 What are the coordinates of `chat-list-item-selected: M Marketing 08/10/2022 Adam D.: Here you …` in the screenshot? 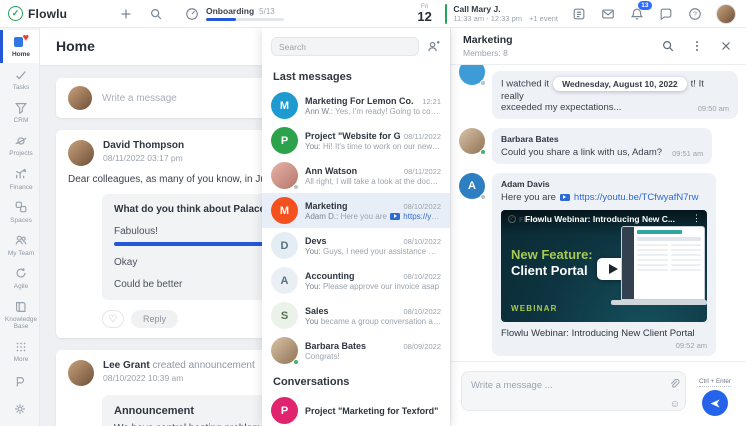 It's located at (356, 210).